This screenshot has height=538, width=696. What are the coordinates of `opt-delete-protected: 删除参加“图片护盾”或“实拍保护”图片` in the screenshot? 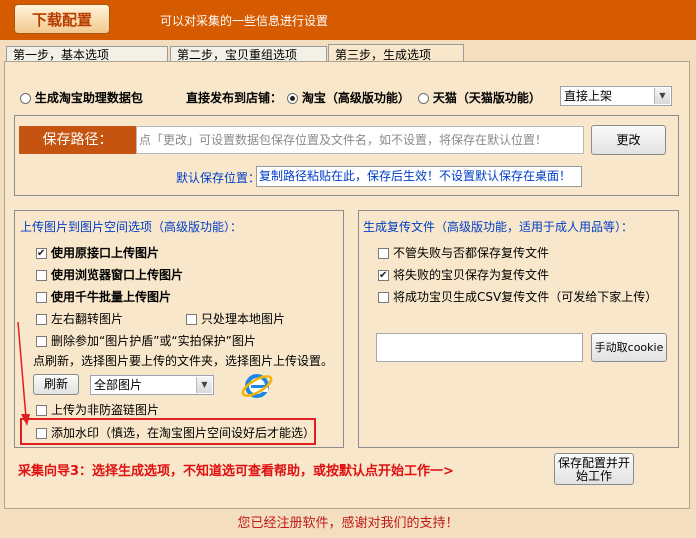 It's located at (146, 341).